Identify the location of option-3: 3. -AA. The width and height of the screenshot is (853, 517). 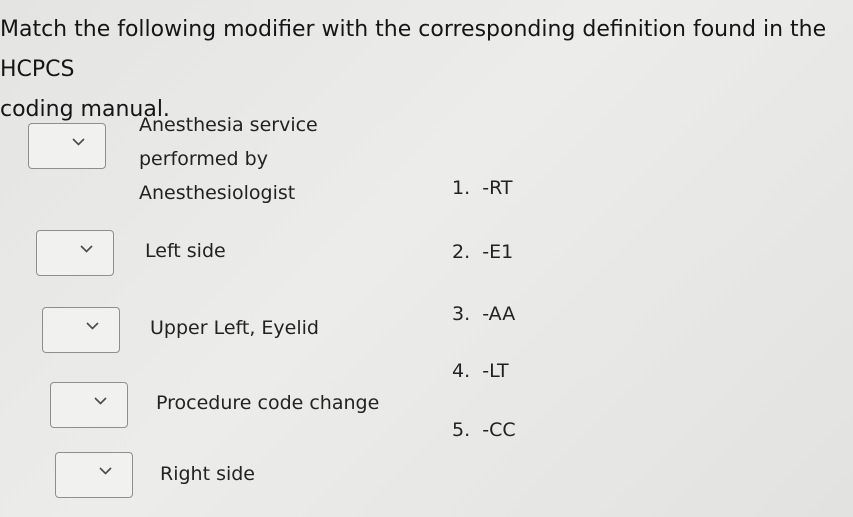
(483, 314).